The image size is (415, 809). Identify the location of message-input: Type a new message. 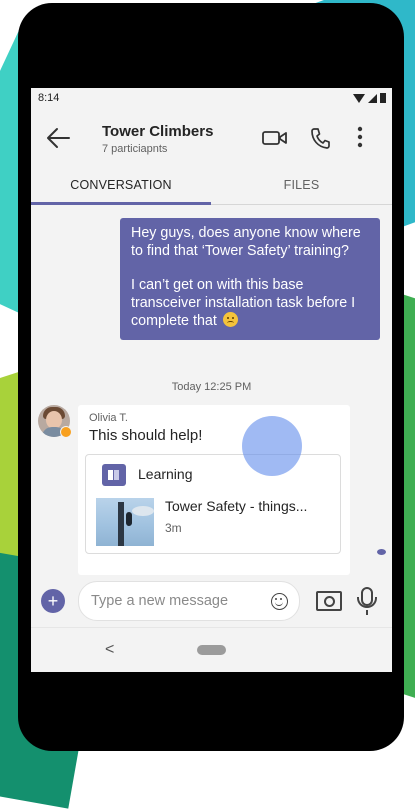
(189, 601).